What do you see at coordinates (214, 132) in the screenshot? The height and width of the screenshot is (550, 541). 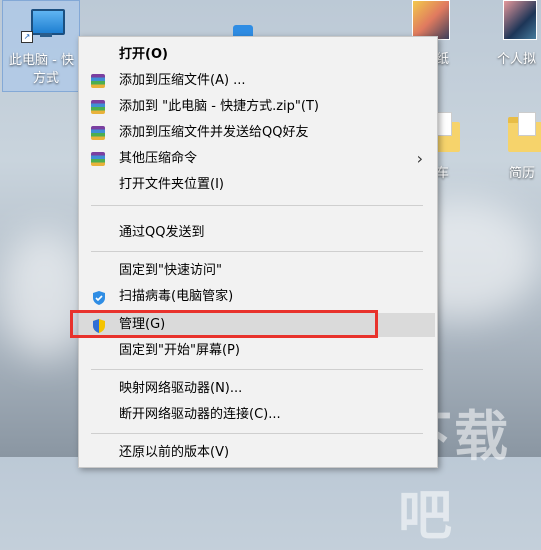 I see `menu-item-label: 添加到压缩文件并发送给QQ好友` at bounding box center [214, 132].